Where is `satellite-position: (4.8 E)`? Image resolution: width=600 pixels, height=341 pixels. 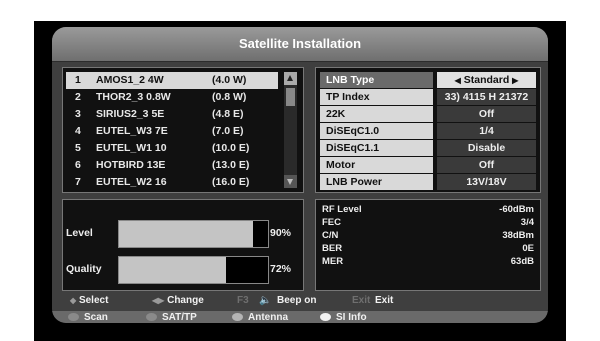
satellite-position: (4.8 E) is located at coordinates (228, 114).